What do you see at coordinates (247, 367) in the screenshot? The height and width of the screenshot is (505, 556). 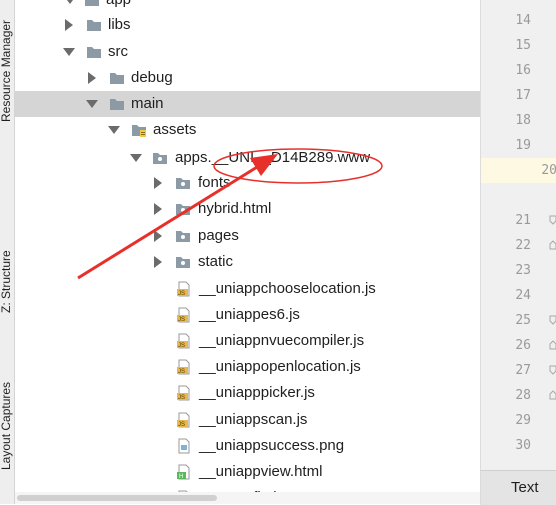 I see `tree-item-uniappopenlocation-js: JS __uniappopenlocation.js` at bounding box center [247, 367].